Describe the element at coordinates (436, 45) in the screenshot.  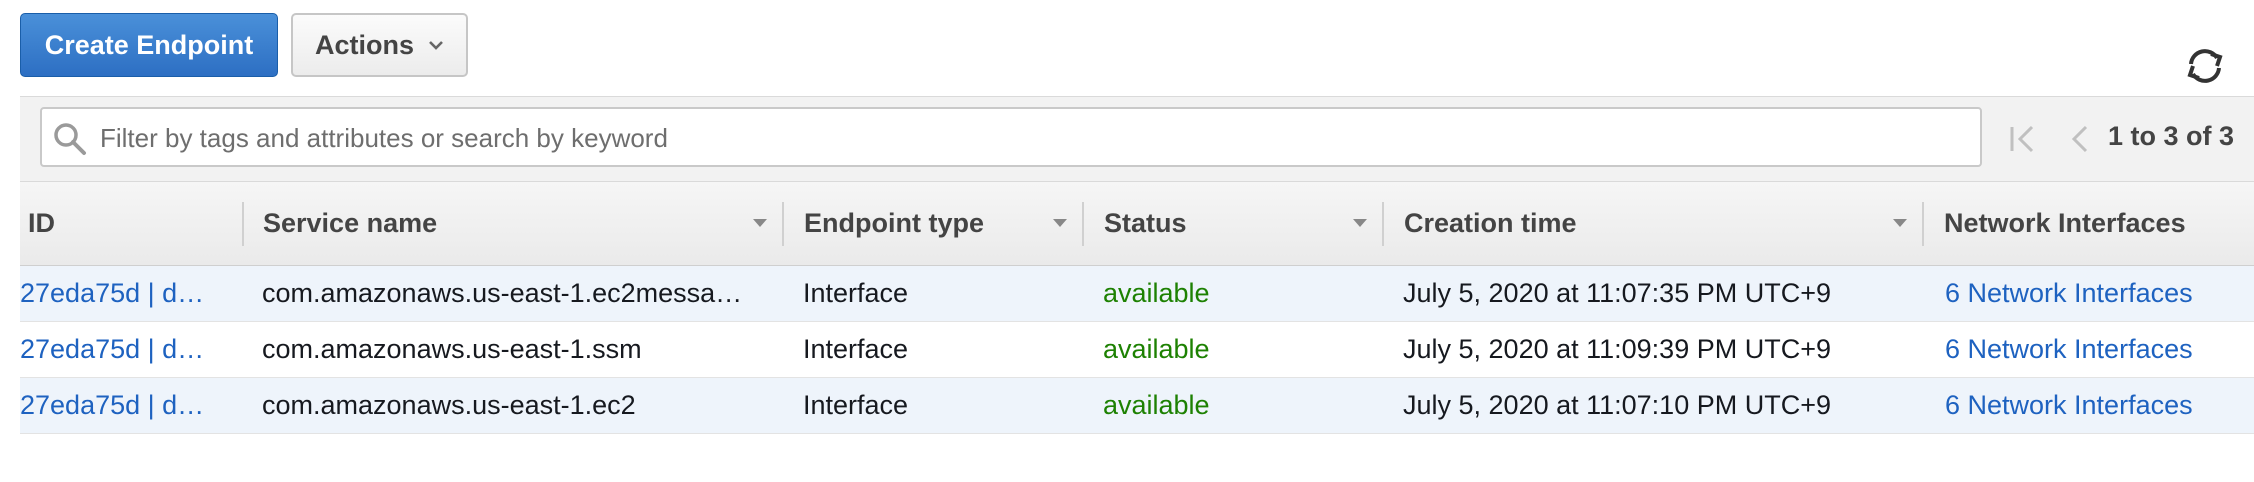
I see `chevron-down-icon` at that location.